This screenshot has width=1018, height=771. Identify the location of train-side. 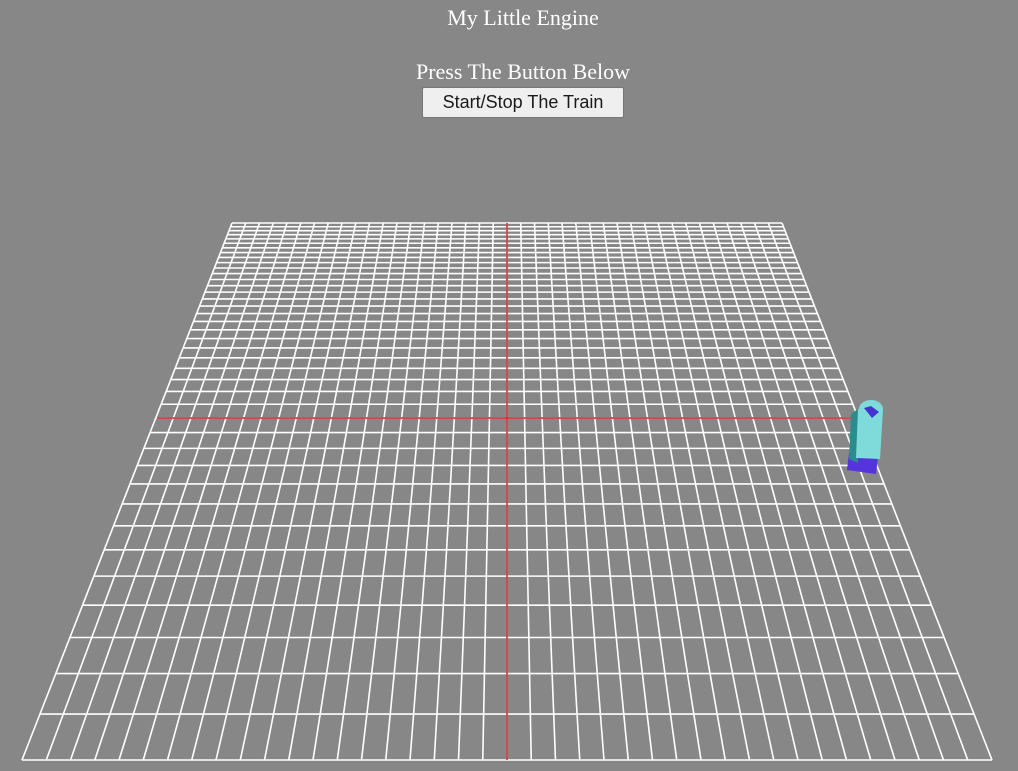
(853, 436).